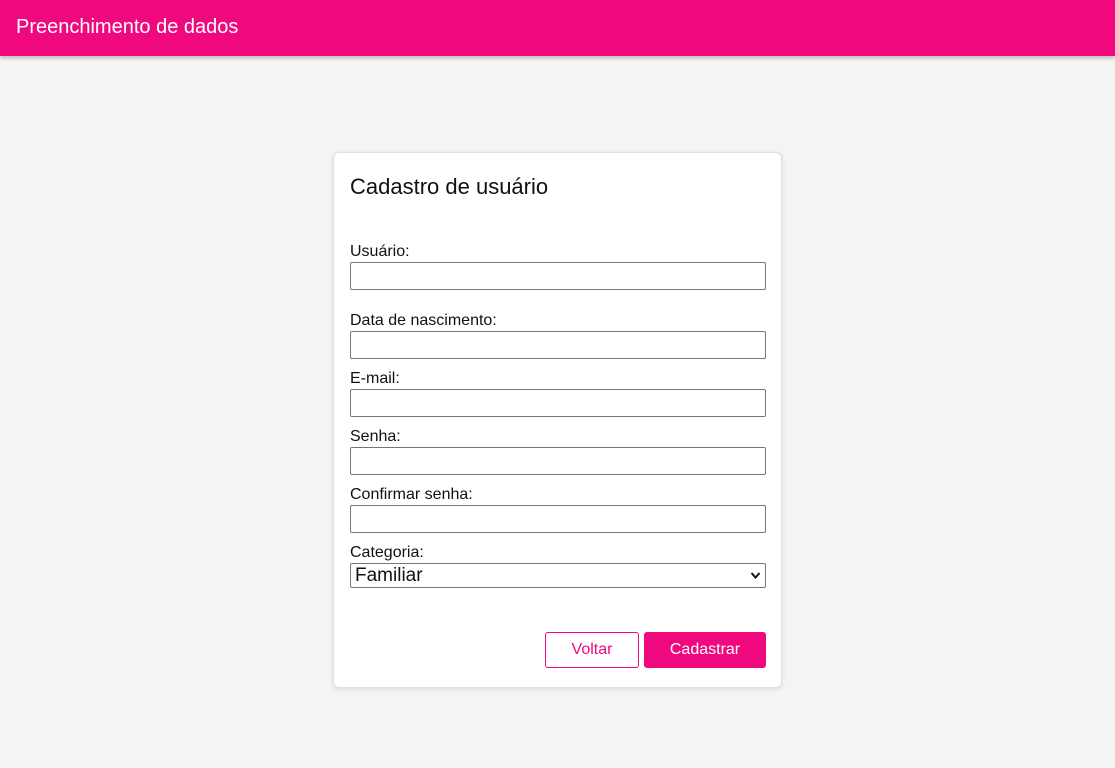  Describe the element at coordinates (423, 320) in the screenshot. I see `nascimento-label: Data de nascimento:` at that location.